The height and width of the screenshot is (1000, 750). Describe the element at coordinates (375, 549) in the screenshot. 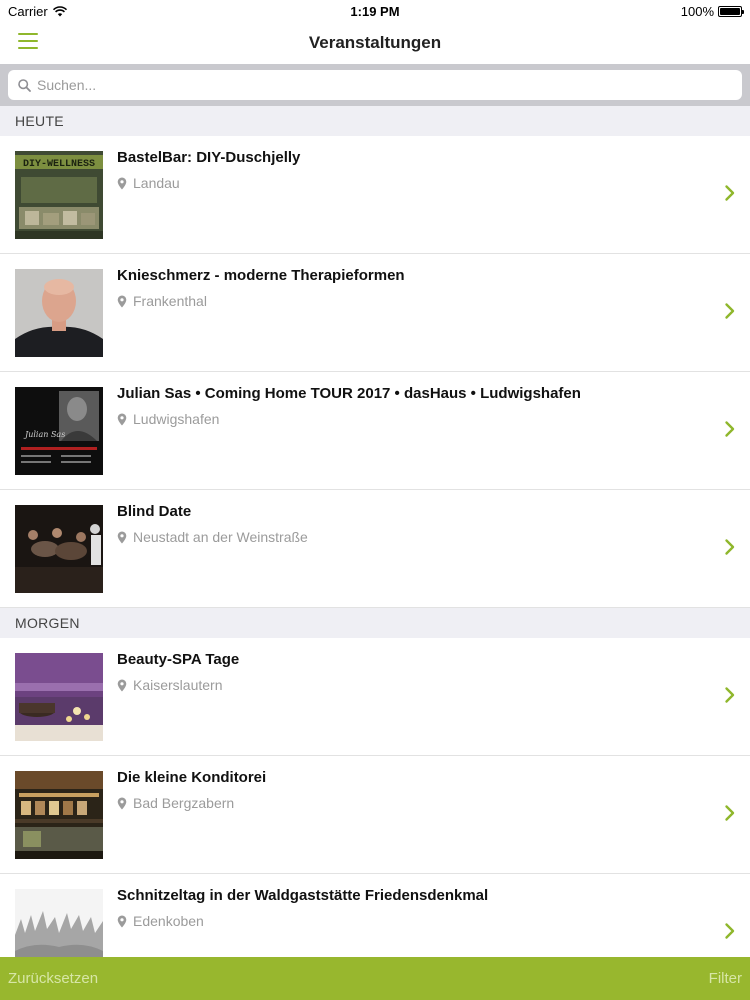

I see `list-item: Blind Date Neustadt an der Weinstraße` at that location.